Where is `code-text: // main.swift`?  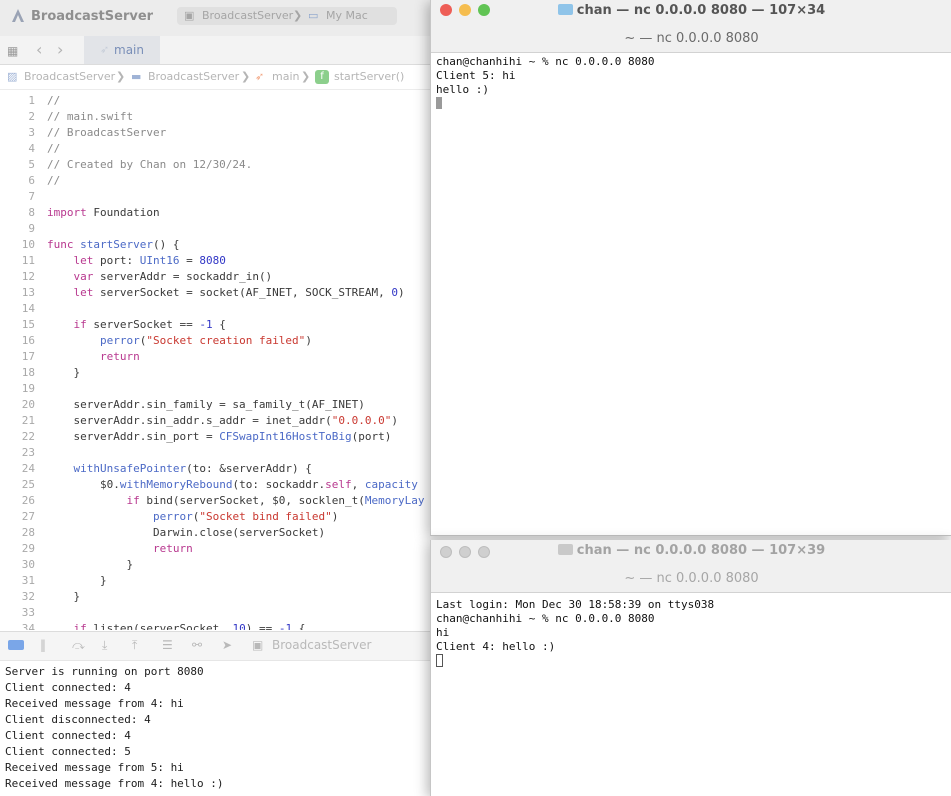 code-text: // main.swift is located at coordinates (90, 116).